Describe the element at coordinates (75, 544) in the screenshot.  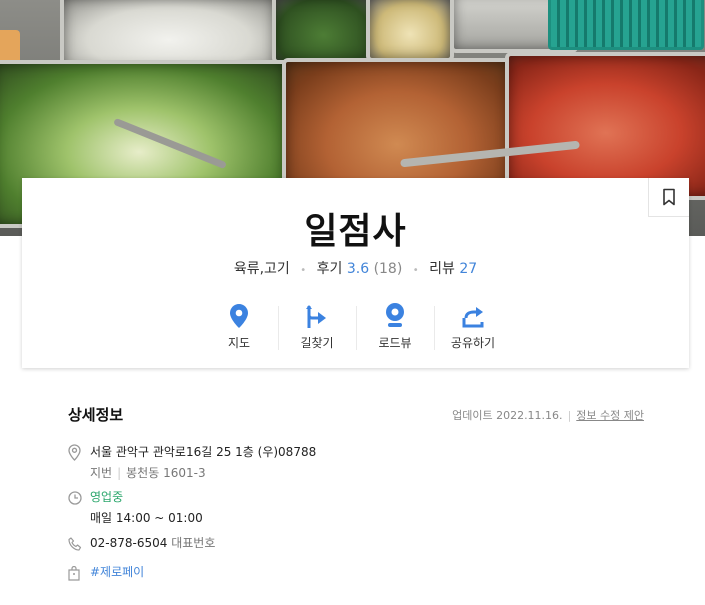
I see `phone-icon` at that location.